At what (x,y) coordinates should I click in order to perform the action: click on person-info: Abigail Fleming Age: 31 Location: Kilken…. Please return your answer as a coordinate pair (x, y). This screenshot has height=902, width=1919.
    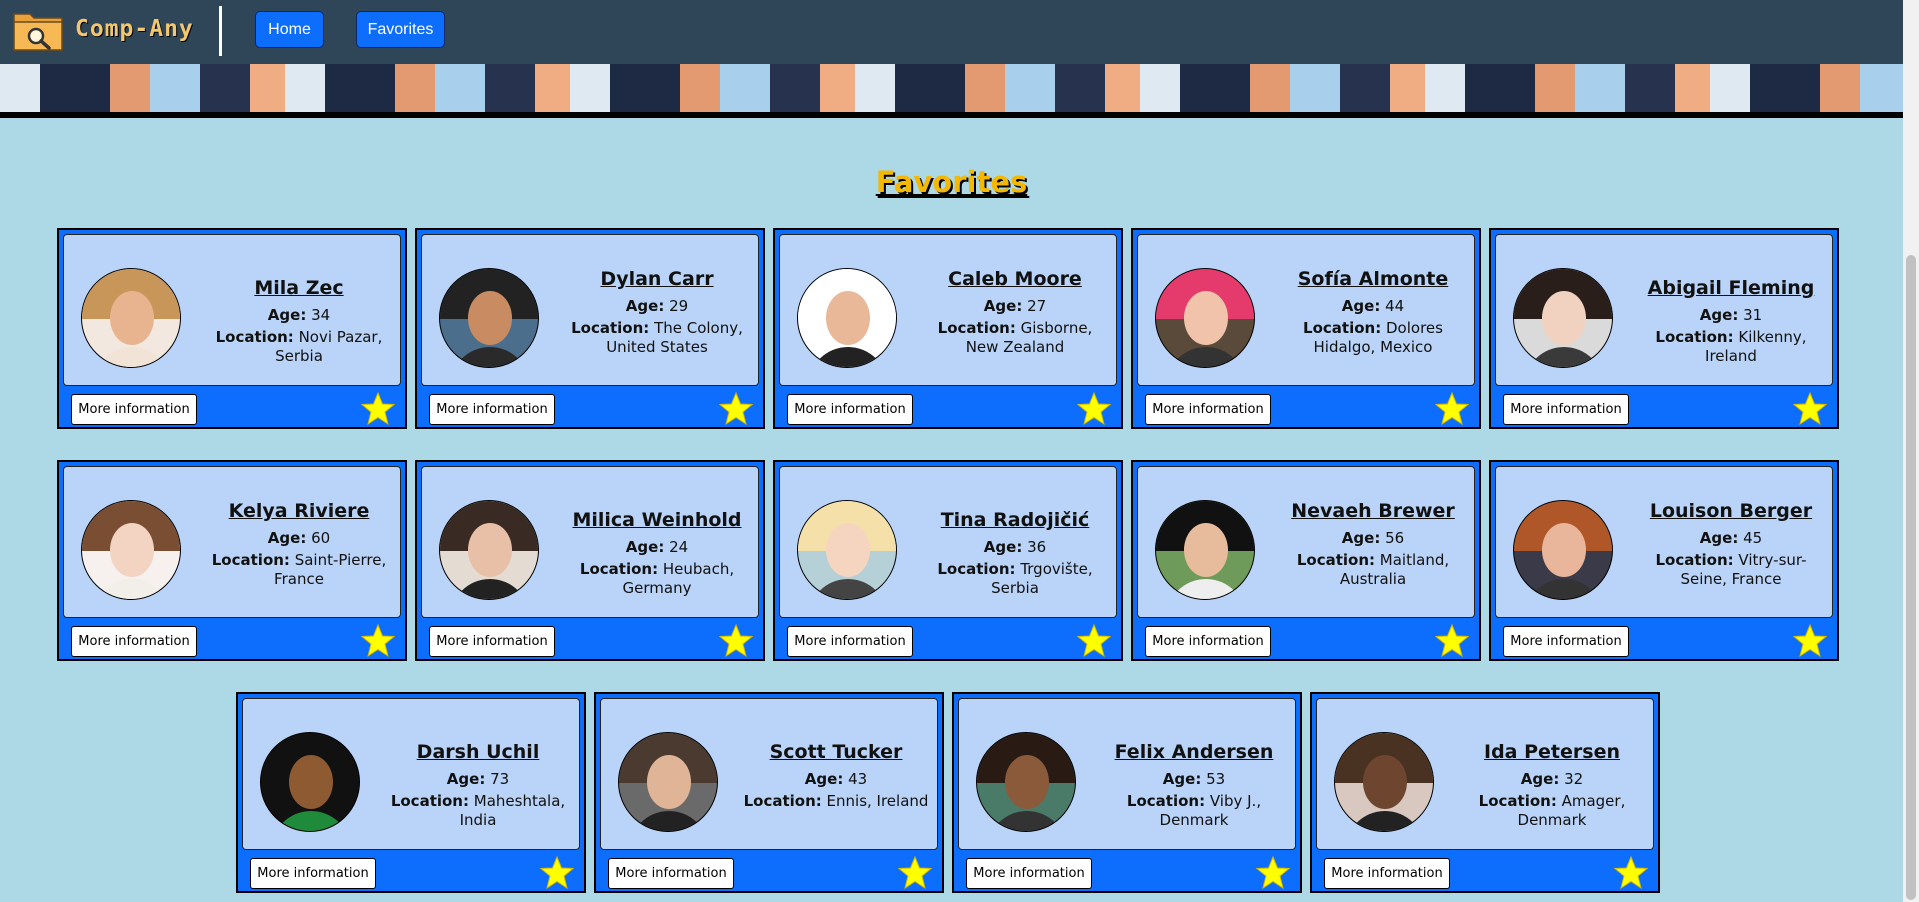
    Looking at the image, I should click on (1731, 323).